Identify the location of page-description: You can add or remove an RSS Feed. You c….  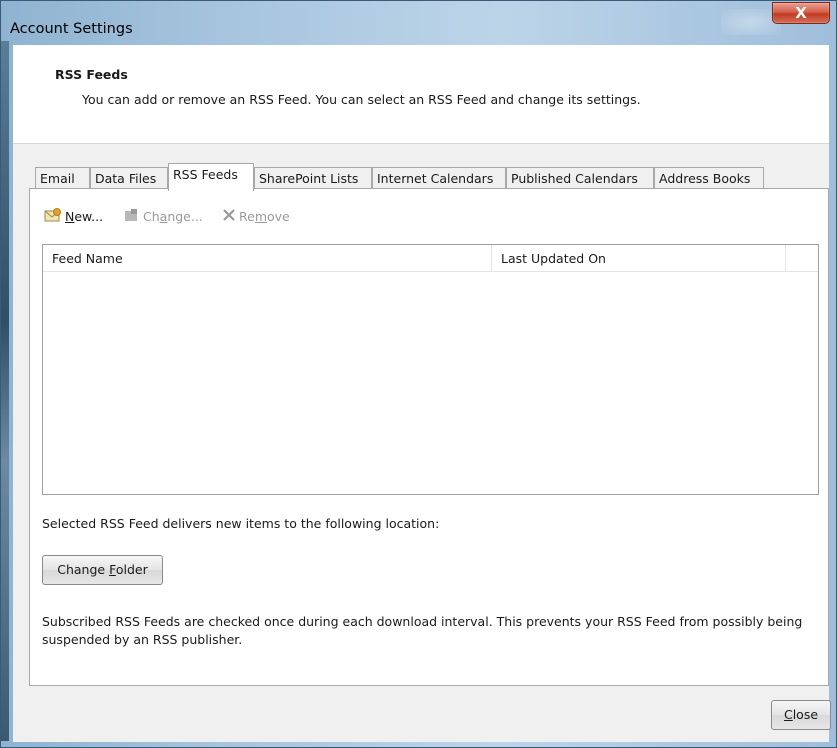
(361, 99).